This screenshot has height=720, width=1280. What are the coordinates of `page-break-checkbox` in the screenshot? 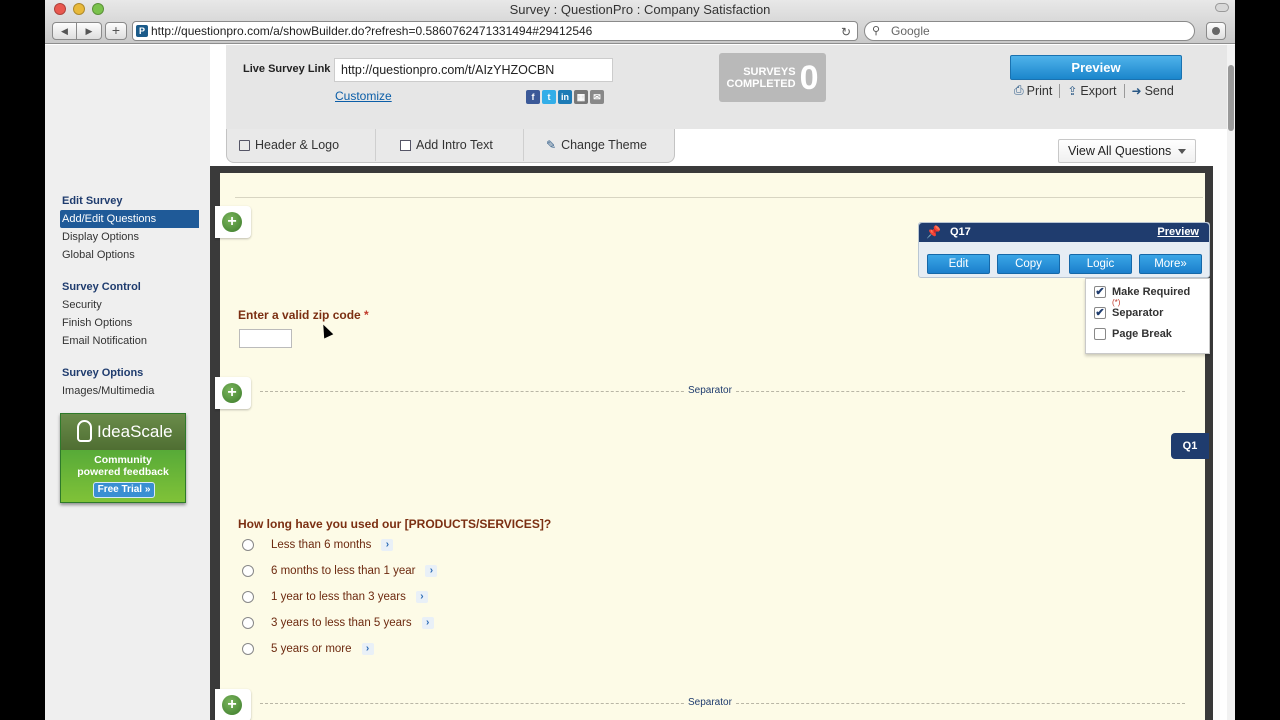 It's located at (1100, 334).